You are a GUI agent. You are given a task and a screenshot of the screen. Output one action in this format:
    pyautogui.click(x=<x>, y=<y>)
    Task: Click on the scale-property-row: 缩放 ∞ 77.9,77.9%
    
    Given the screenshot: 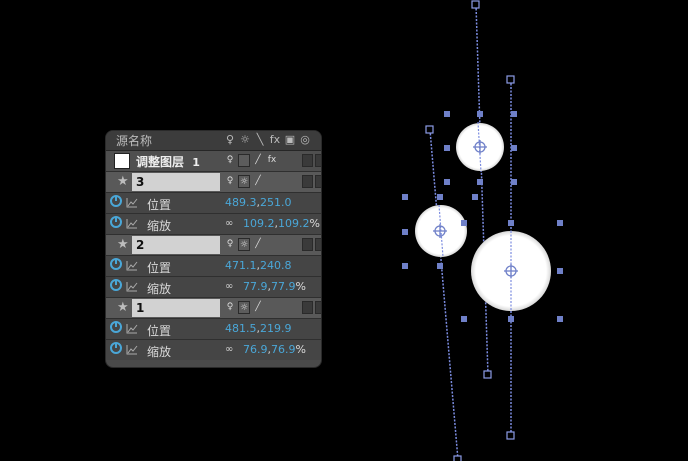 What is the action you would take?
    pyautogui.click(x=213, y=287)
    